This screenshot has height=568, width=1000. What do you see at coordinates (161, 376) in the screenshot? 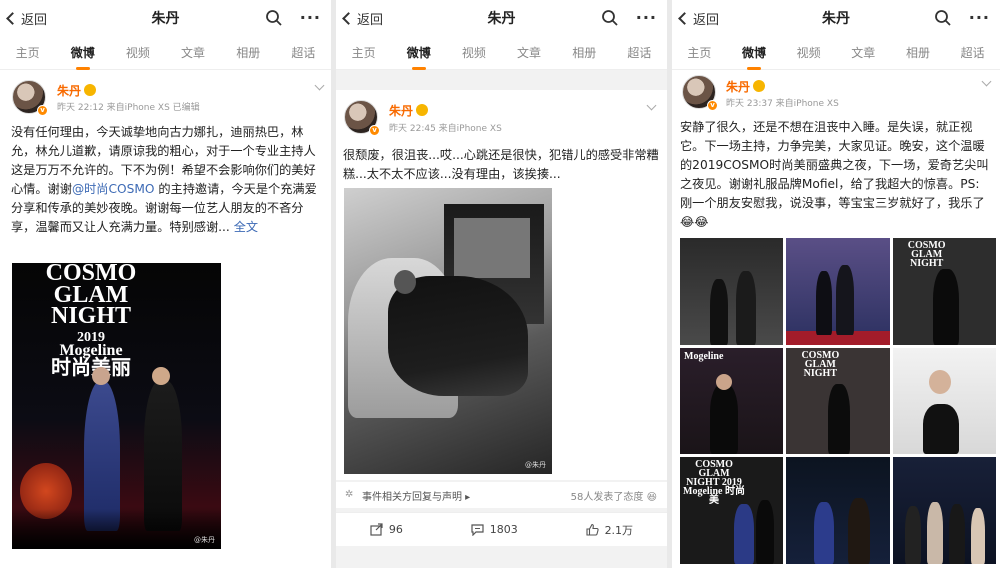
I see `cohost-head` at bounding box center [161, 376].